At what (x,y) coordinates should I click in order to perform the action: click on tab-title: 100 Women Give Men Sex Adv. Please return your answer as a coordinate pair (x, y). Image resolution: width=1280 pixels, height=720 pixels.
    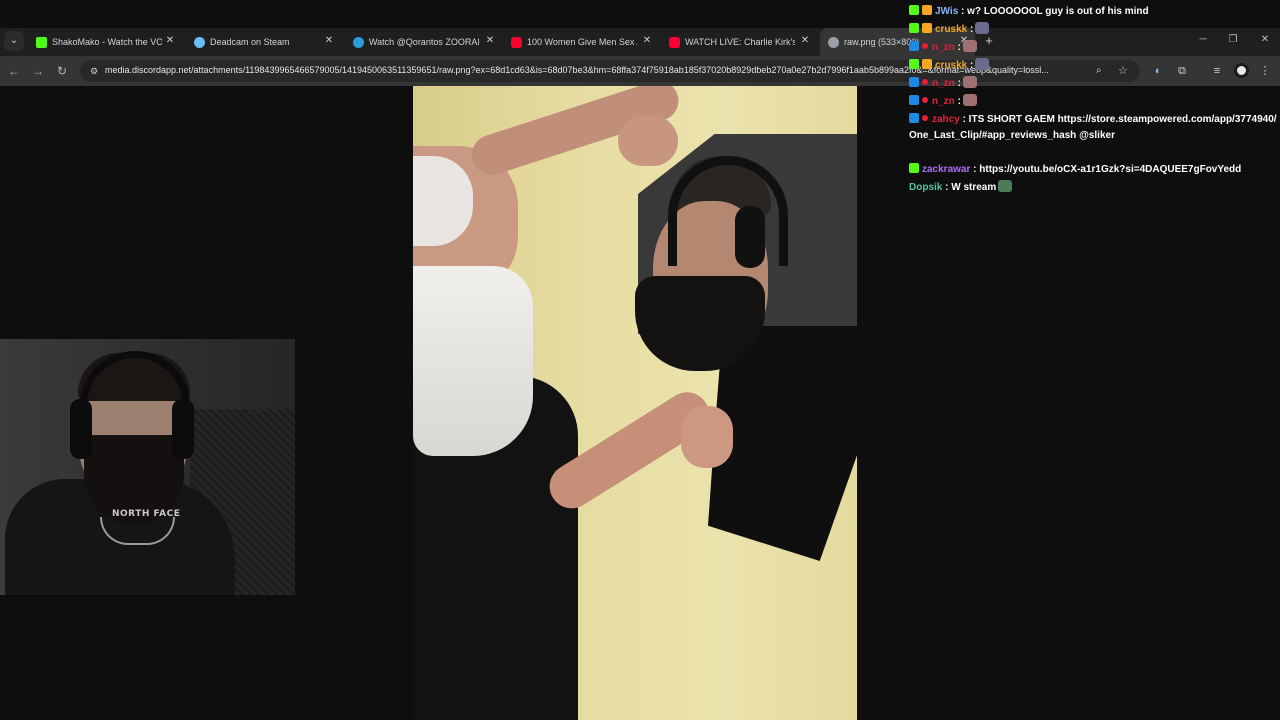
    Looking at the image, I should click on (582, 42).